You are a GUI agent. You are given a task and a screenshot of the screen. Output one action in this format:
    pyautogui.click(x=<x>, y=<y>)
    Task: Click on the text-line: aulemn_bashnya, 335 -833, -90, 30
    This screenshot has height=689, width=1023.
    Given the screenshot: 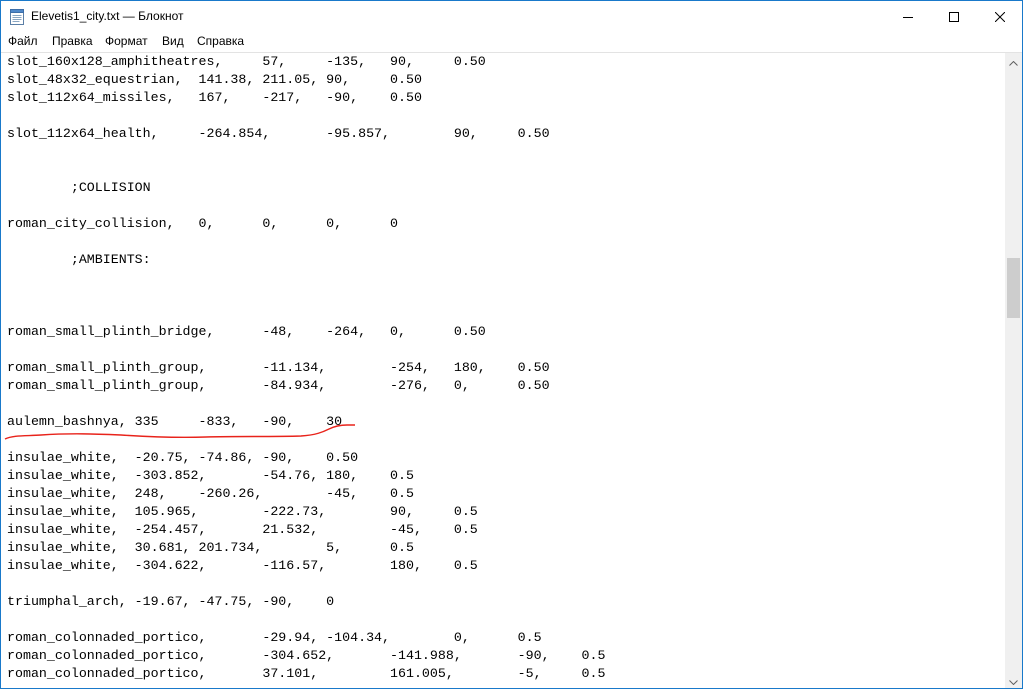 What is the action you would take?
    pyautogui.click(x=175, y=421)
    